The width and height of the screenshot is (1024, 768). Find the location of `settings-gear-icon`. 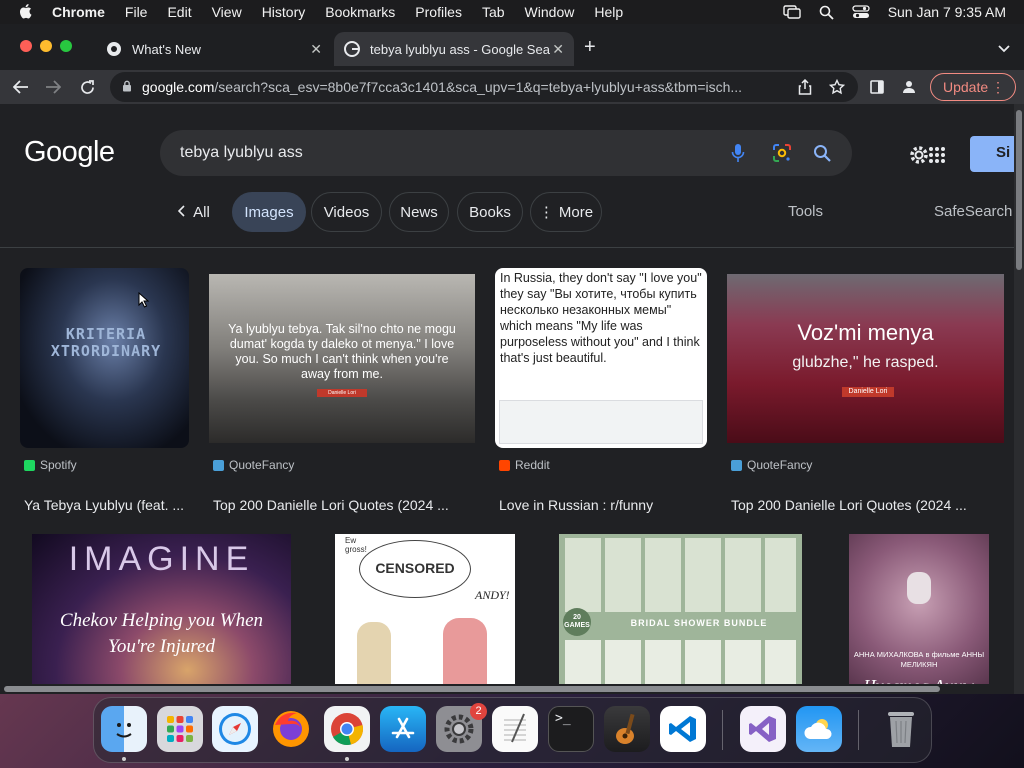

settings-gear-icon is located at coordinates (919, 157).